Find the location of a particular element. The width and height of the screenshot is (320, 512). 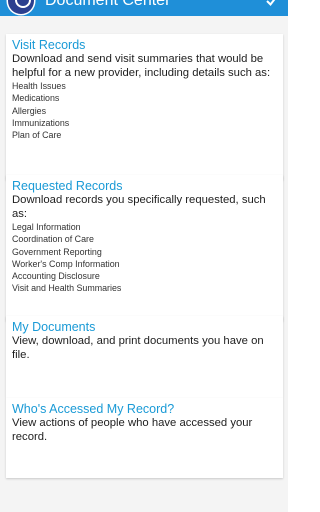

list-item: Visit and Health Summaries is located at coordinates (67, 288).